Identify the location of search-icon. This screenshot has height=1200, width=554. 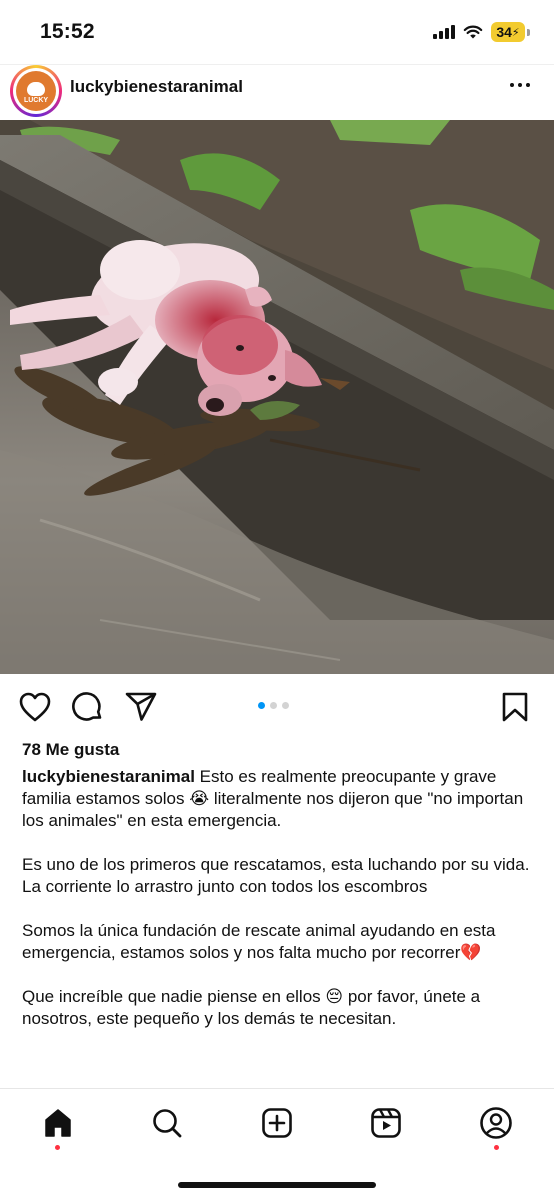
(167, 1123).